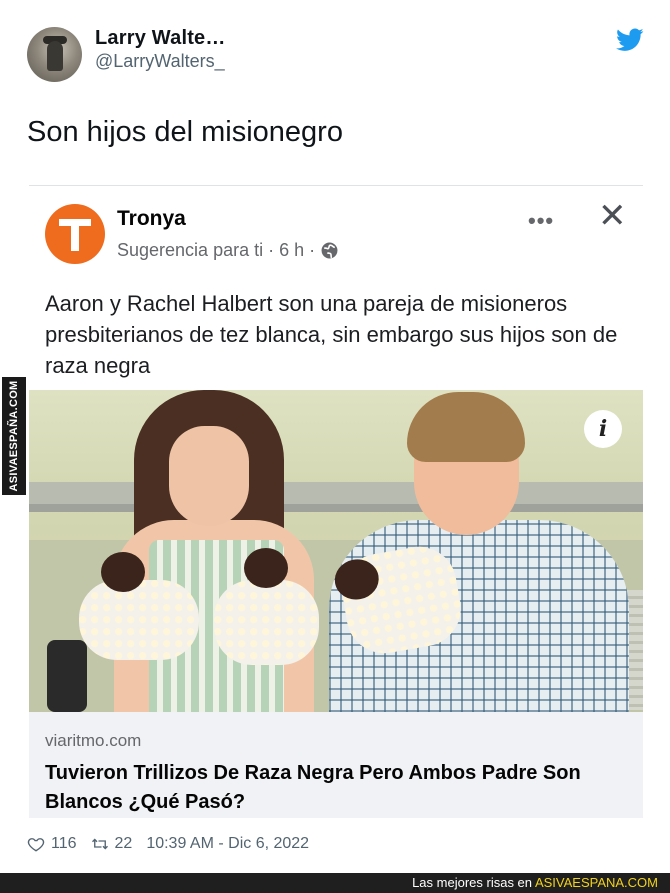  I want to click on banner-brand: ASIVAESPANA.COM, so click(596, 882).